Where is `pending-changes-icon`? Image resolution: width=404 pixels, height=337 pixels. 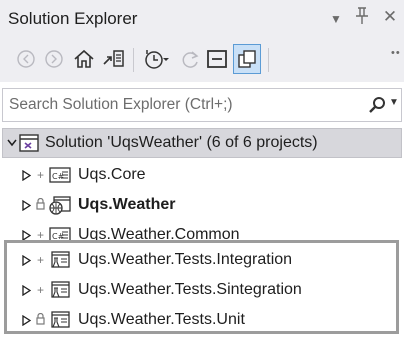 pending-changes-icon is located at coordinates (156, 59).